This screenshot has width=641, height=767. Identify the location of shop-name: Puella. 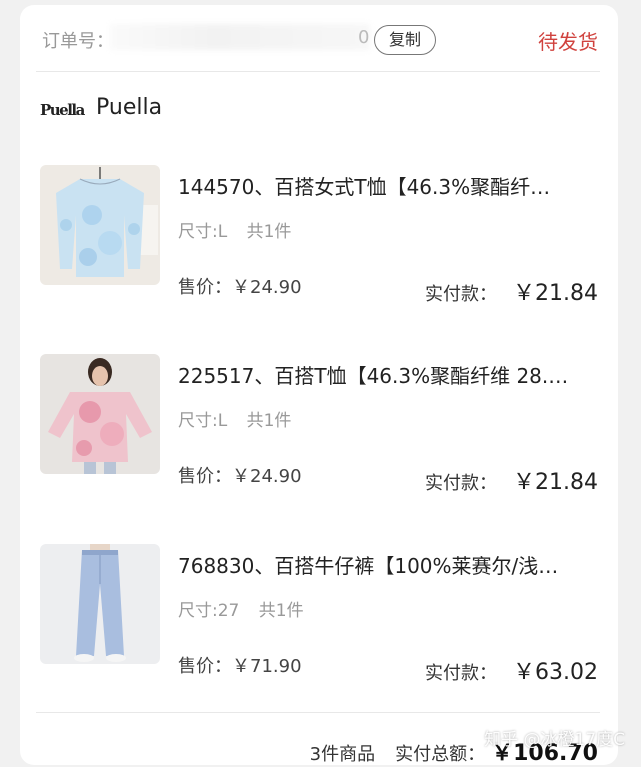
(129, 107).